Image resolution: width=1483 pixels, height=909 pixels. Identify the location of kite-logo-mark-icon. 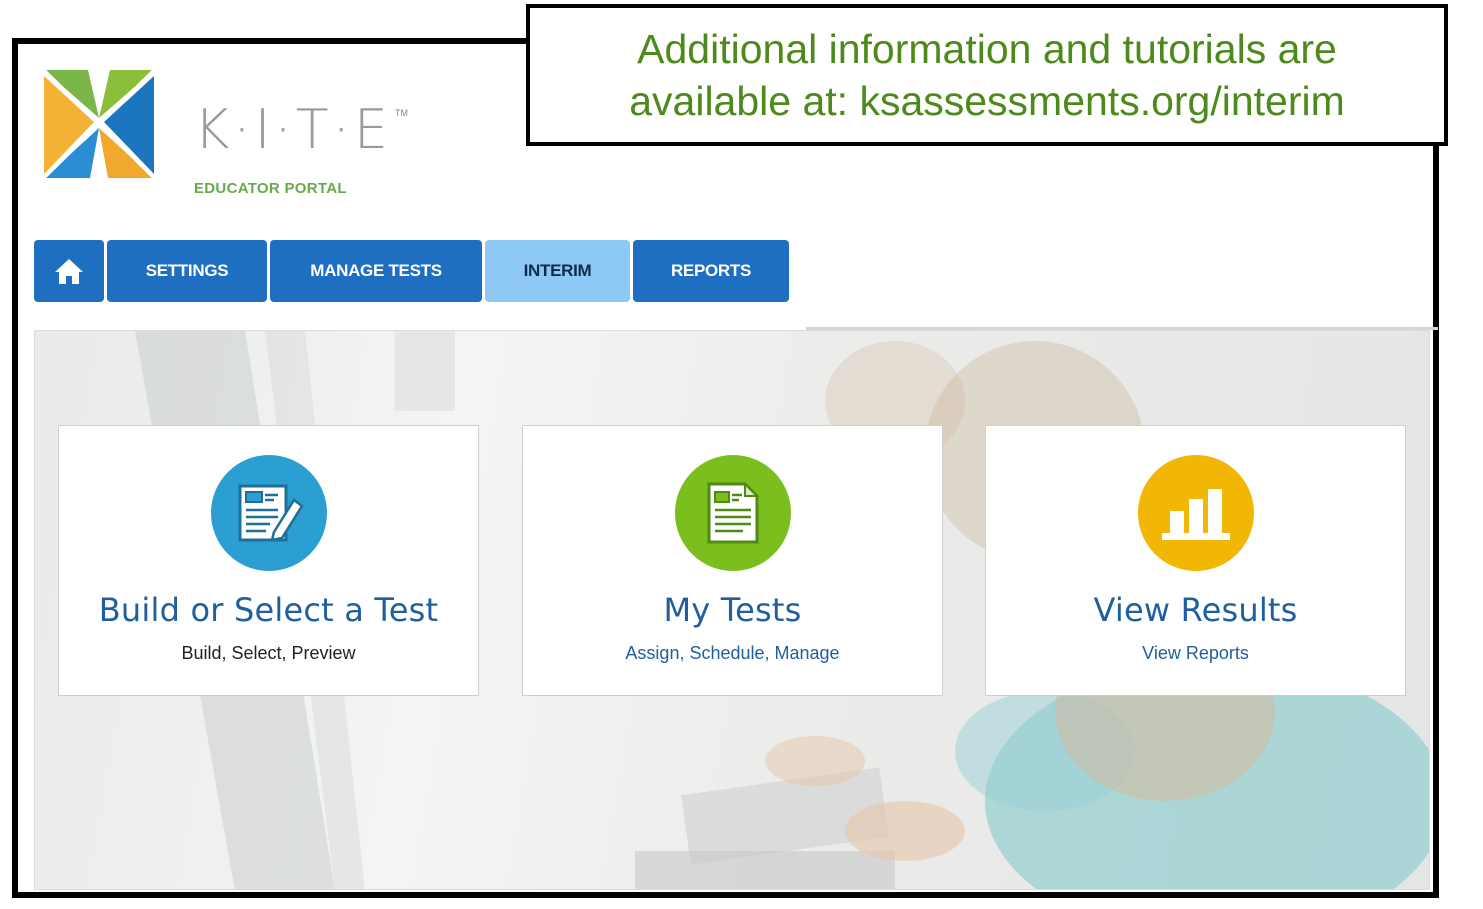
(99, 123).